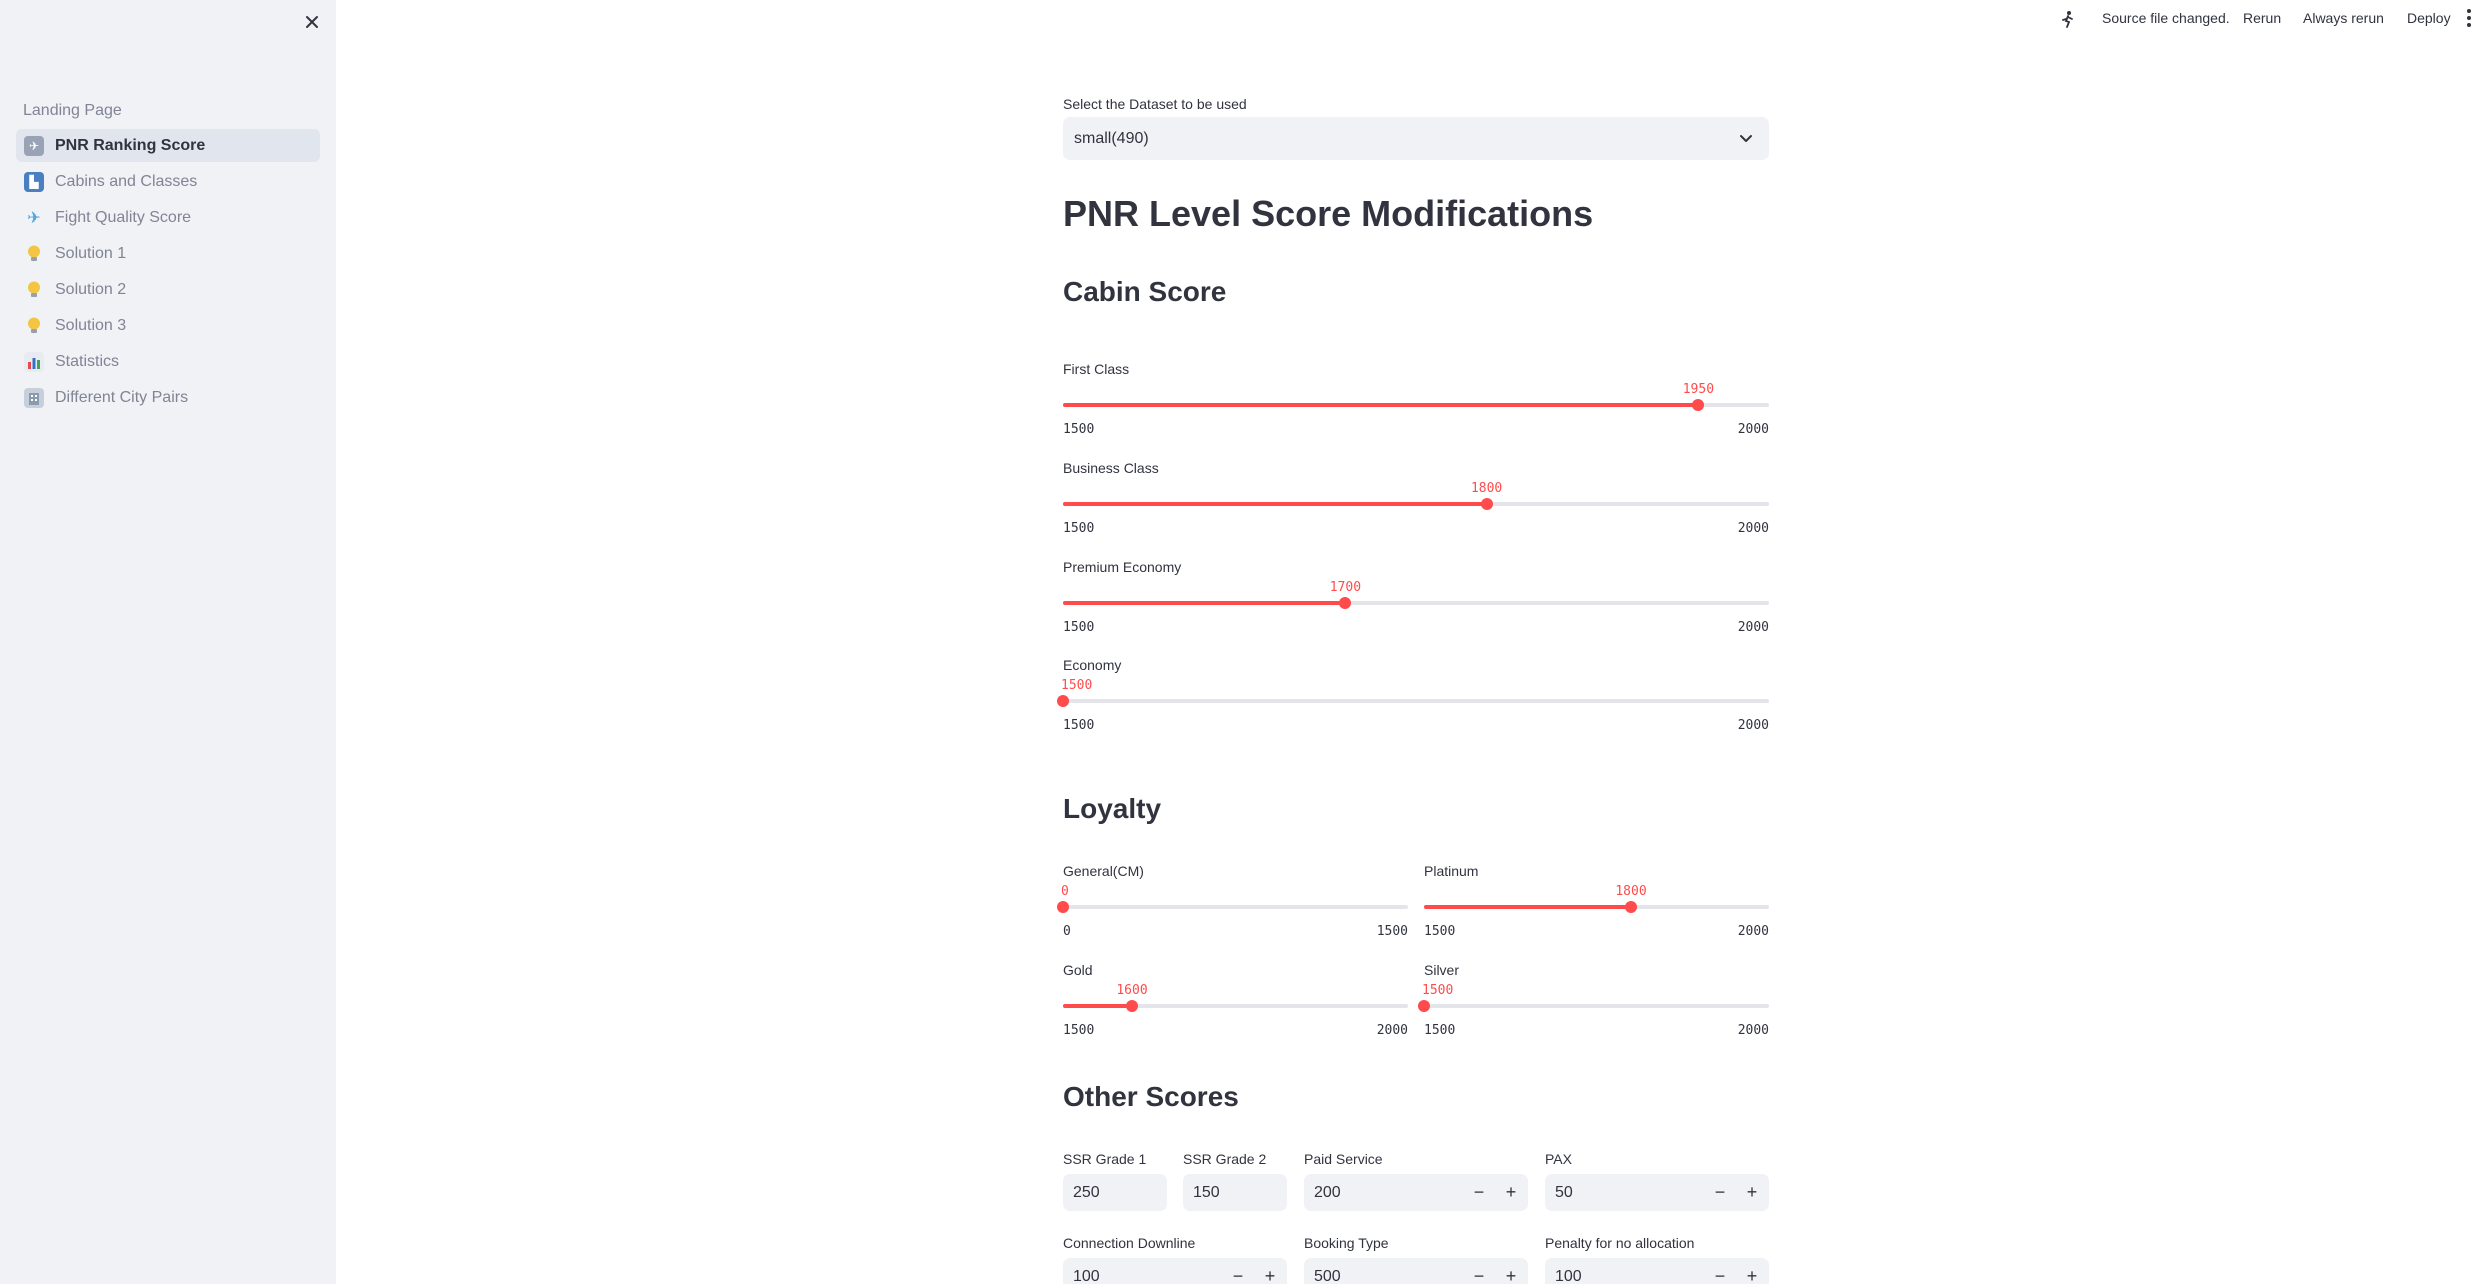  What do you see at coordinates (34, 361) in the screenshot?
I see `bar-chart-icon` at bounding box center [34, 361].